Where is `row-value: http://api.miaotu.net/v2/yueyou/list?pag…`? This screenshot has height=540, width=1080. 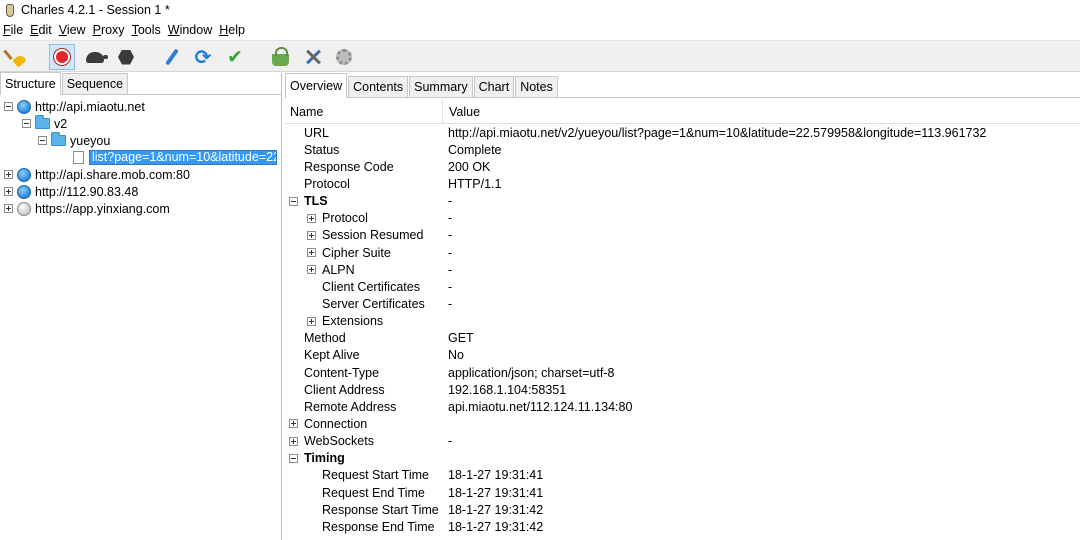 row-value: http://api.miaotu.net/v2/yueyou/list?pag… is located at coordinates (717, 132).